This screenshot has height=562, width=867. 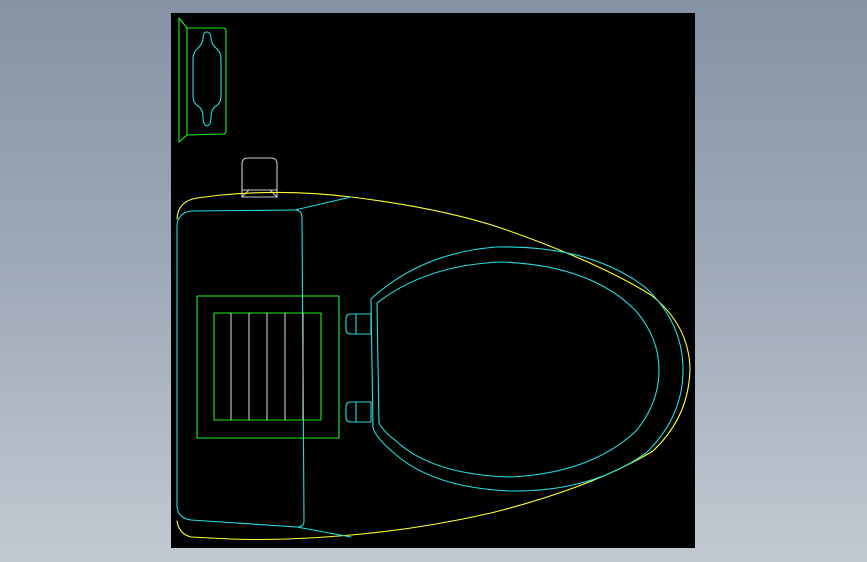 I want to click on seat-hinges, so click(x=358, y=368).